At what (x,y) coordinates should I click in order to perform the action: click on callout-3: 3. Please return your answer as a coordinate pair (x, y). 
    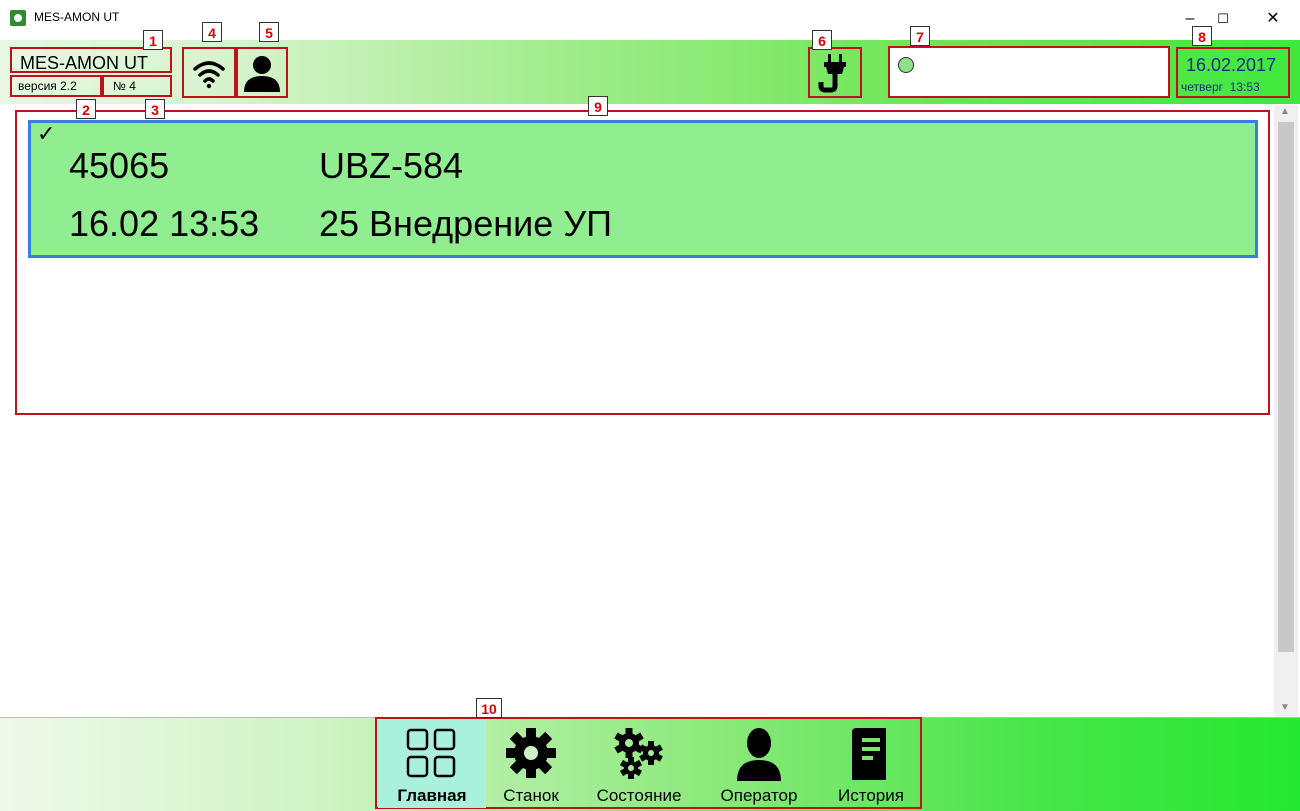
    Looking at the image, I should click on (155, 109).